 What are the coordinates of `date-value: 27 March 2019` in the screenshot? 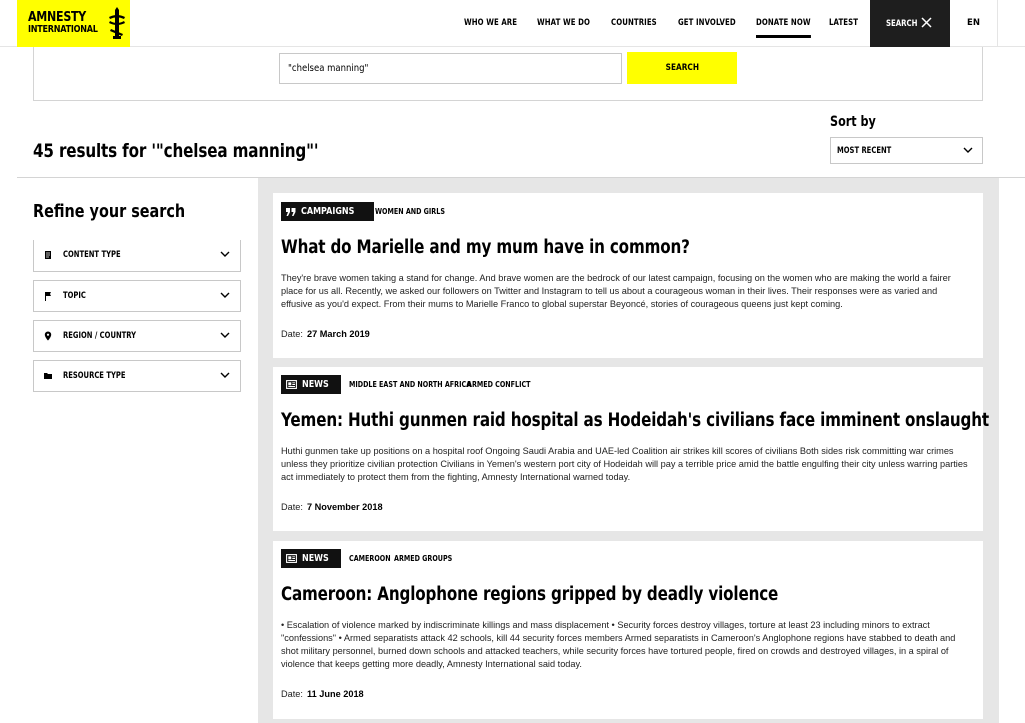 It's located at (338, 334).